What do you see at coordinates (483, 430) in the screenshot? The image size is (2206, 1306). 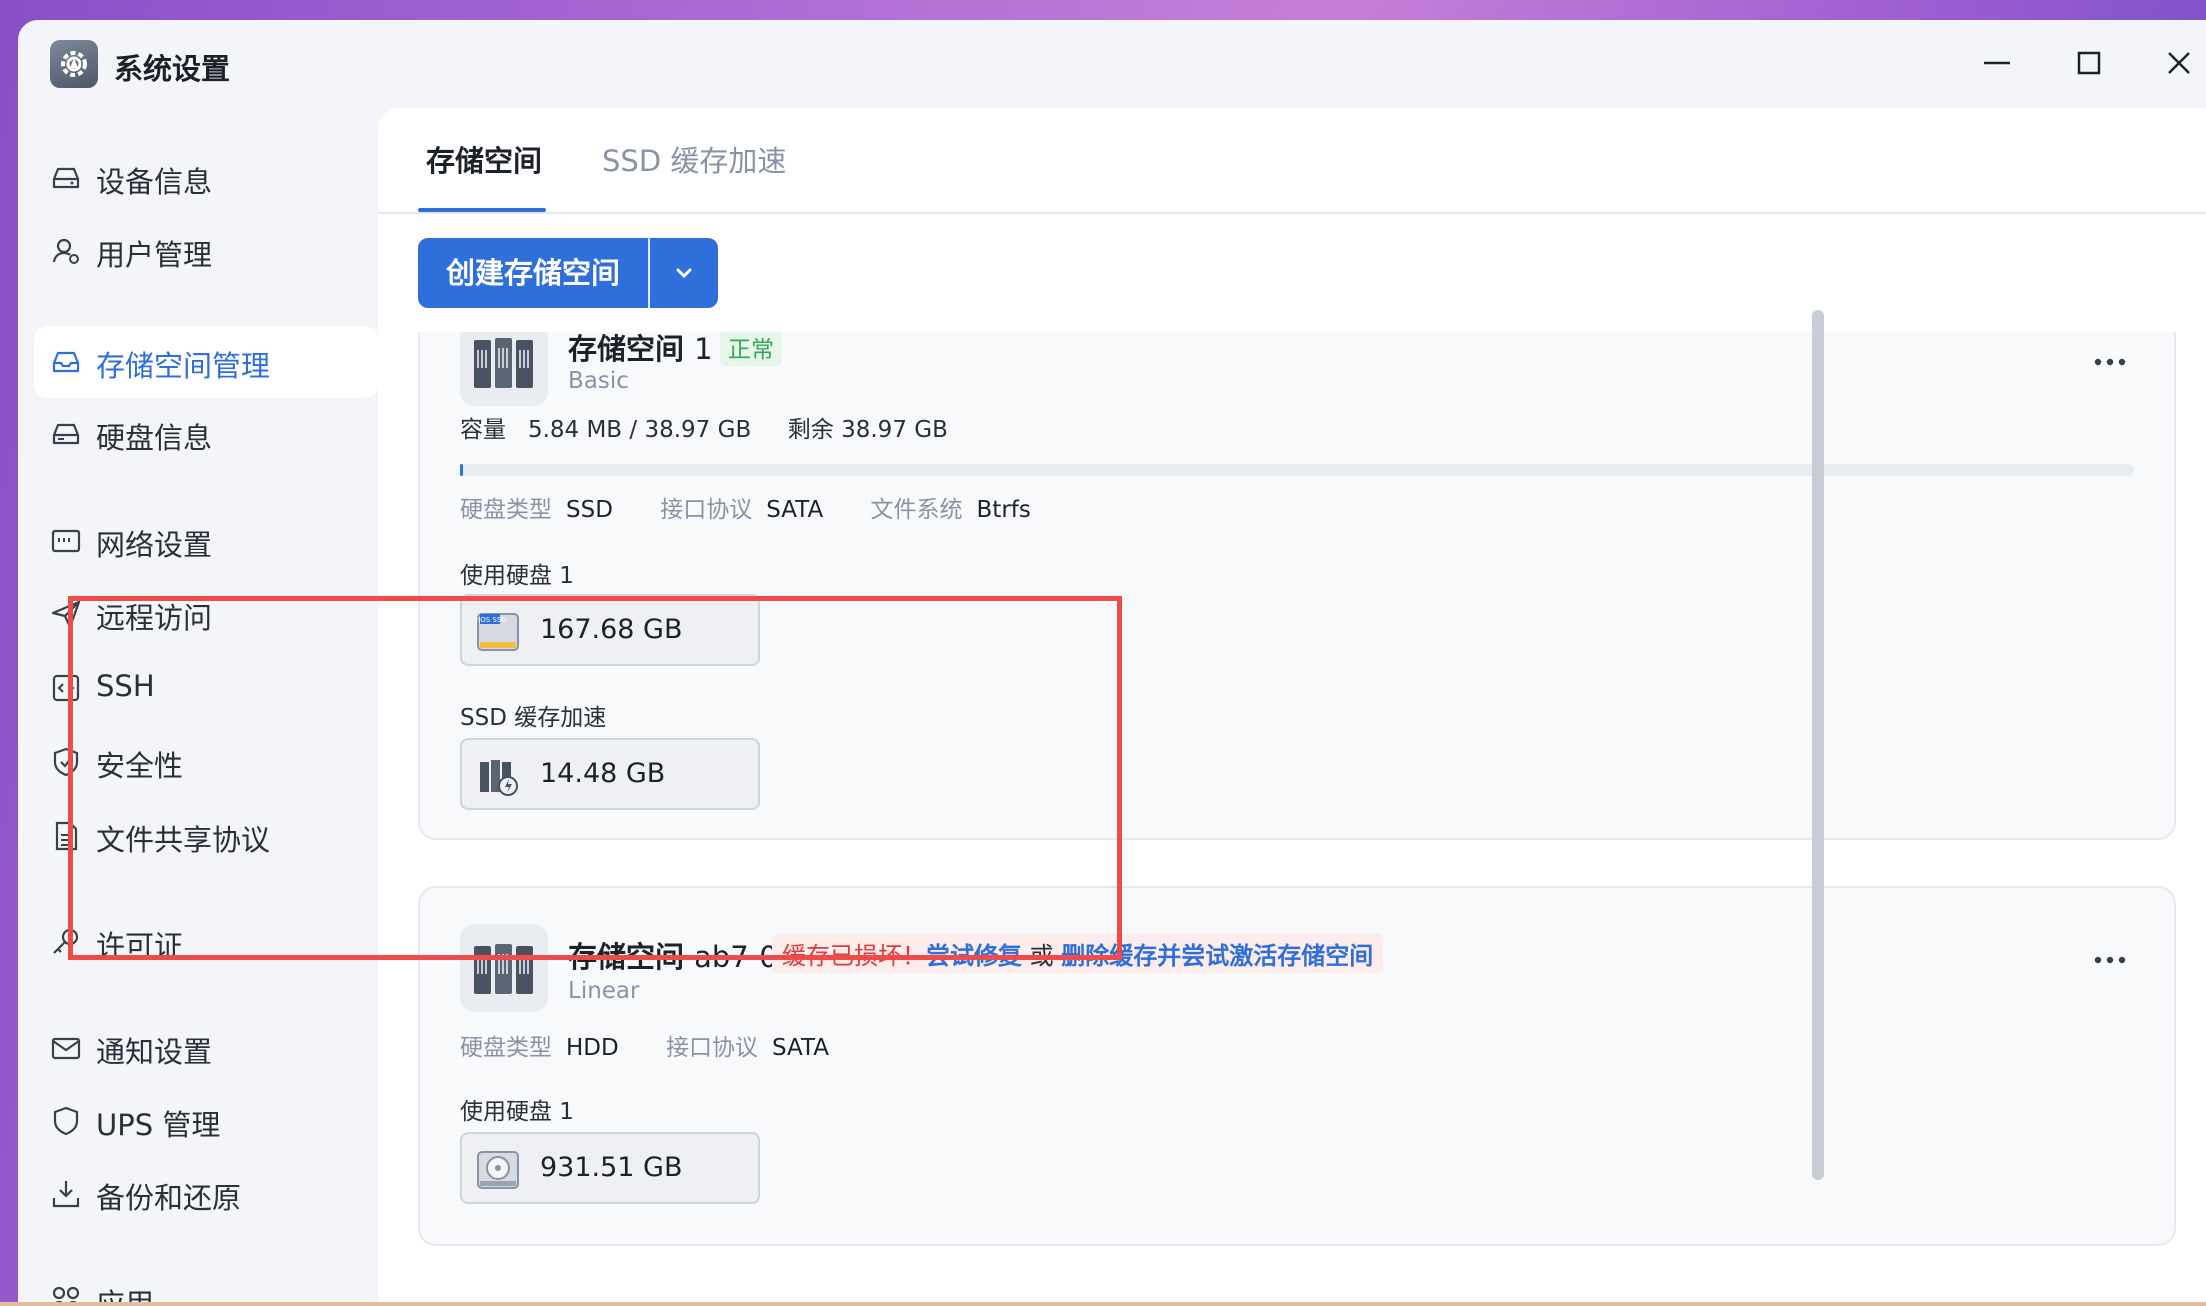 I see `capacity-label: 容量` at bounding box center [483, 430].